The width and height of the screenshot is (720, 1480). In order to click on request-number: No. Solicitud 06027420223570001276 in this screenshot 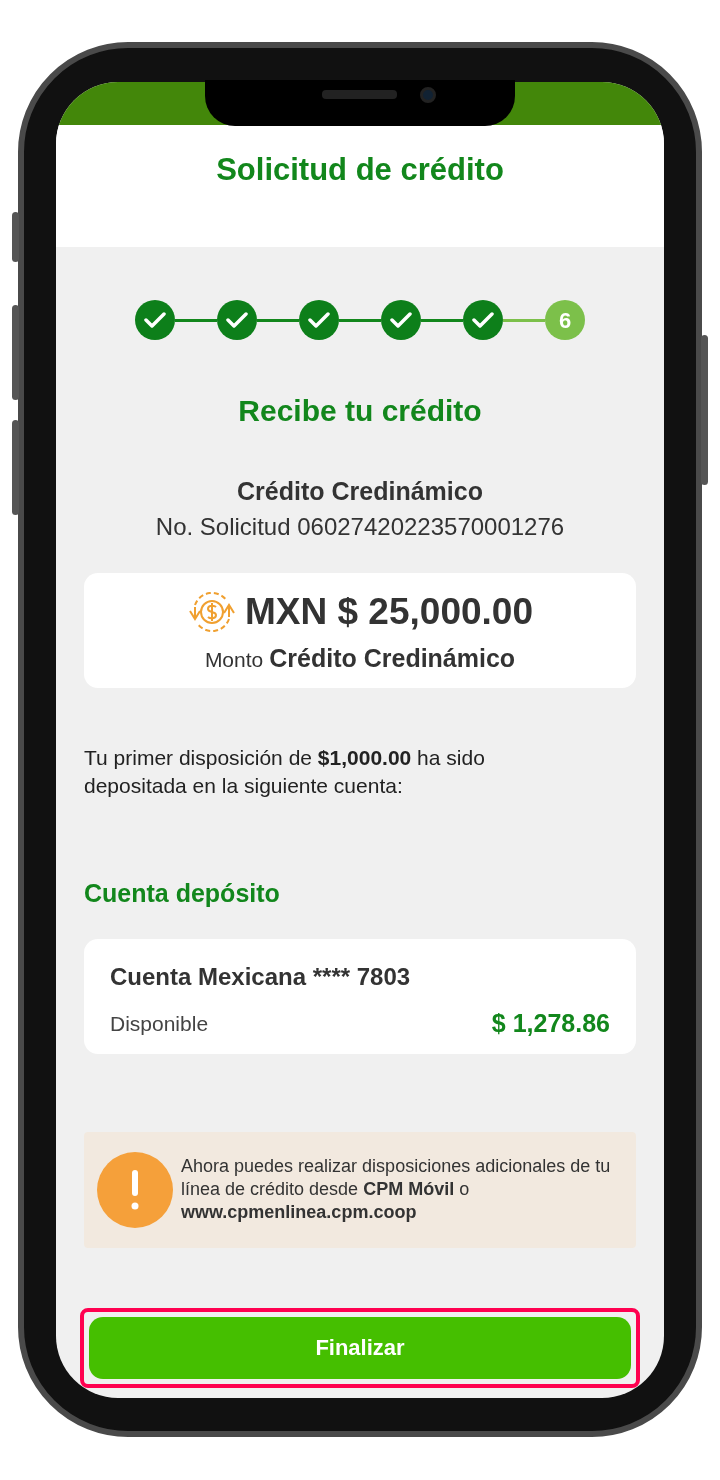, I will do `click(360, 527)`.